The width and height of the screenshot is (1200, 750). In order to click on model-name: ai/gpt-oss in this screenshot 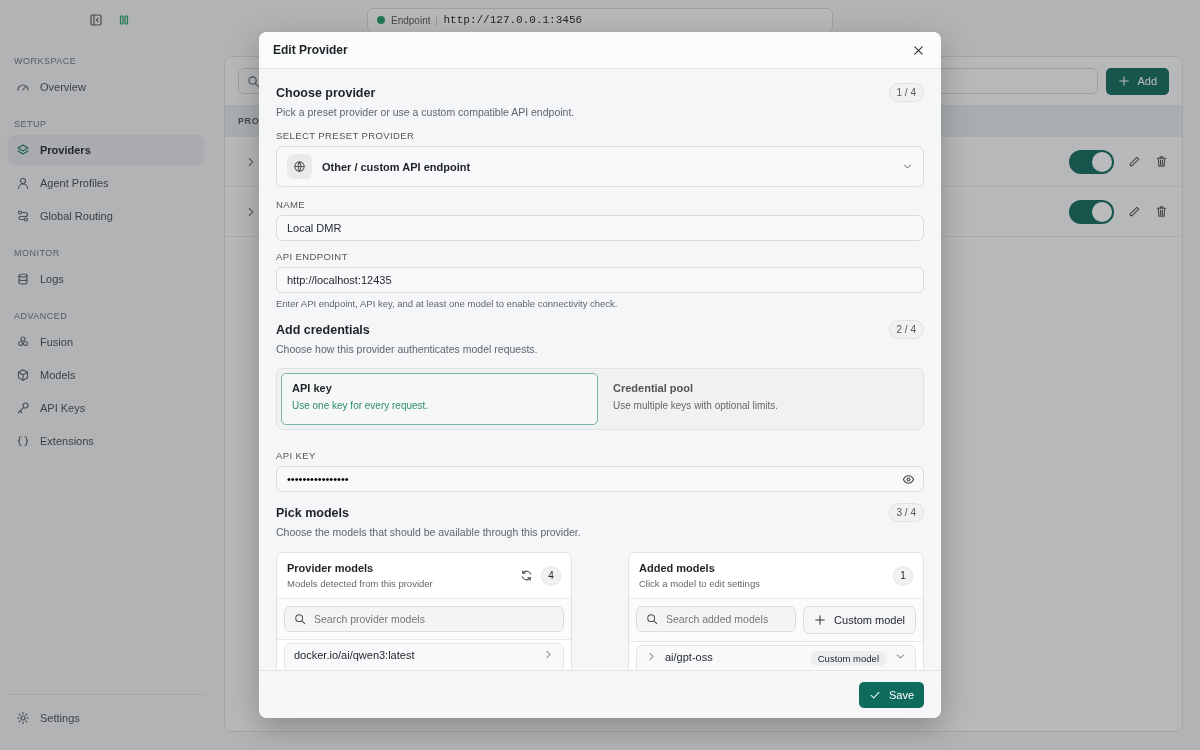, I will do `click(689, 657)`.